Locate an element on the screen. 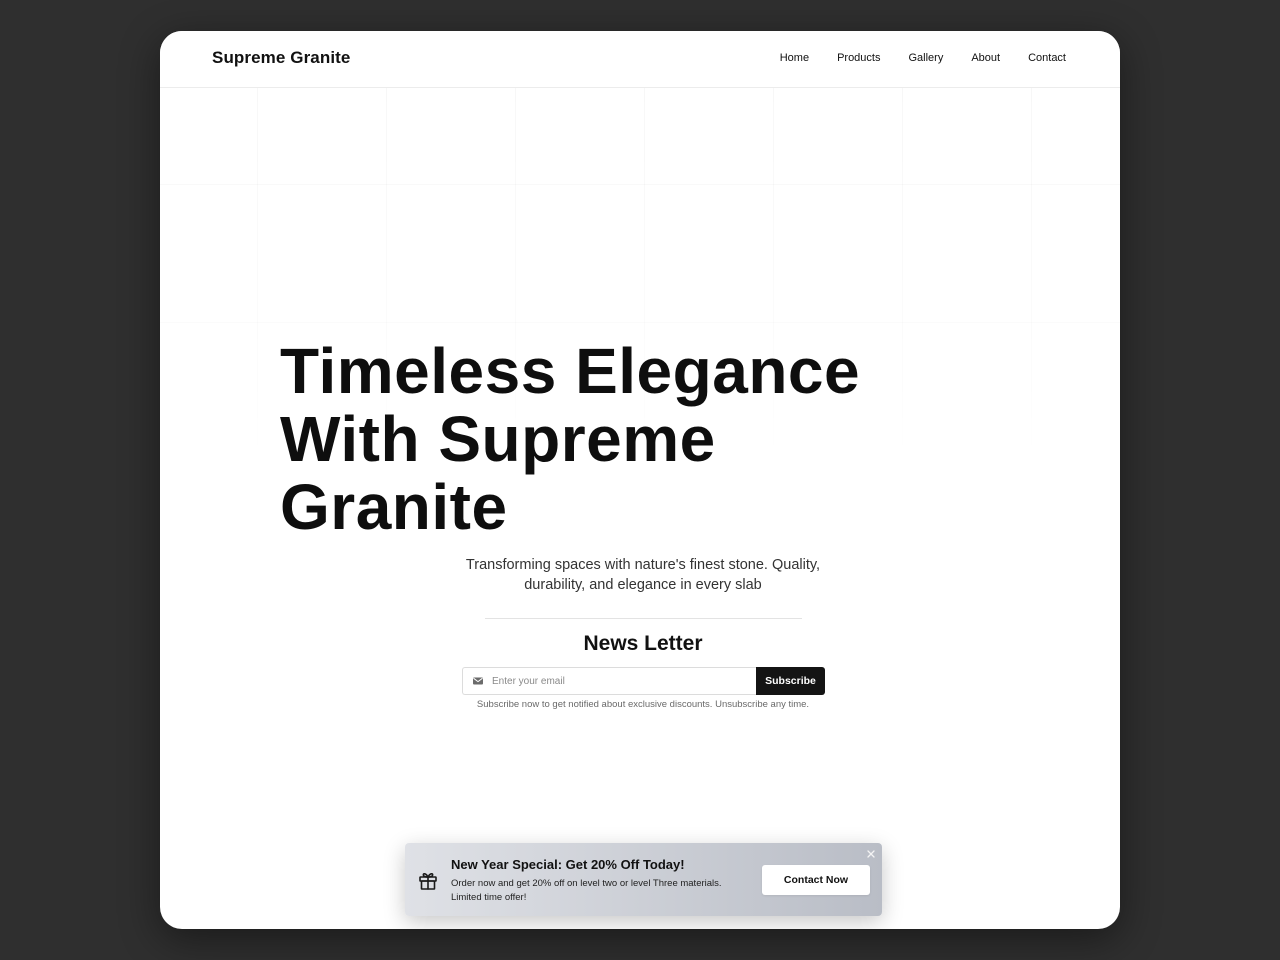 This screenshot has width=1280, height=960. hero-title-line: Granite is located at coordinates (394, 507).